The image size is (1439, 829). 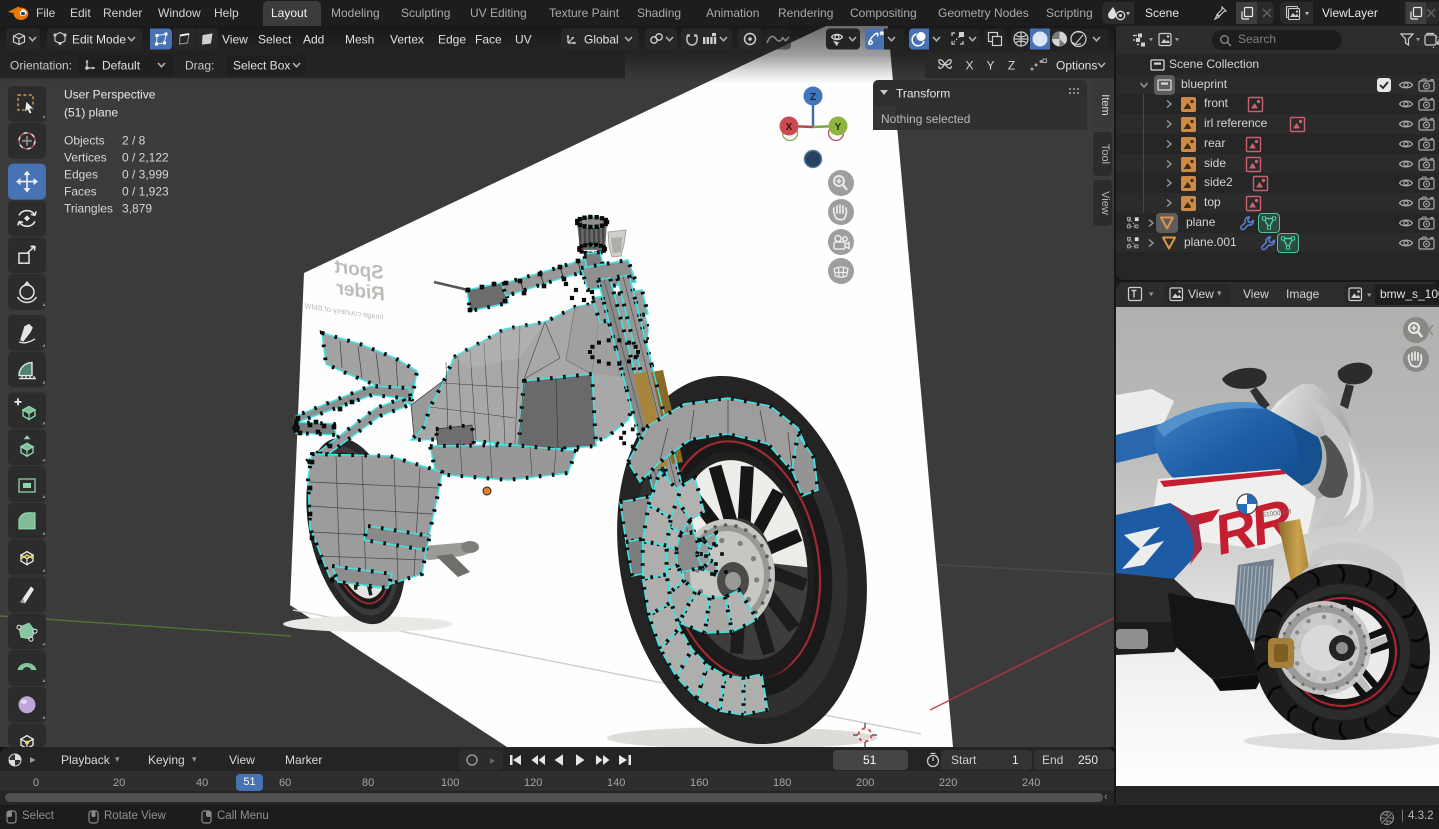 I want to click on svg-text: Global, so click(x=601, y=40).